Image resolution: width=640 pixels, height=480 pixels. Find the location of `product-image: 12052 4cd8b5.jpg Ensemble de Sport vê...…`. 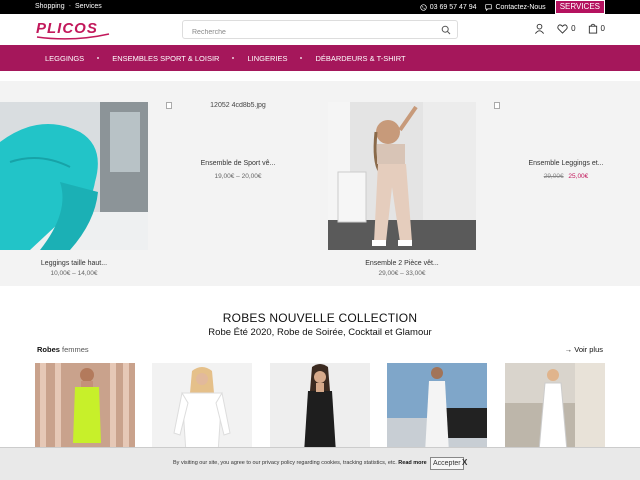

product-image: 12052 4cd8b5.jpg Ensemble de Sport vê...… is located at coordinates (238, 176).